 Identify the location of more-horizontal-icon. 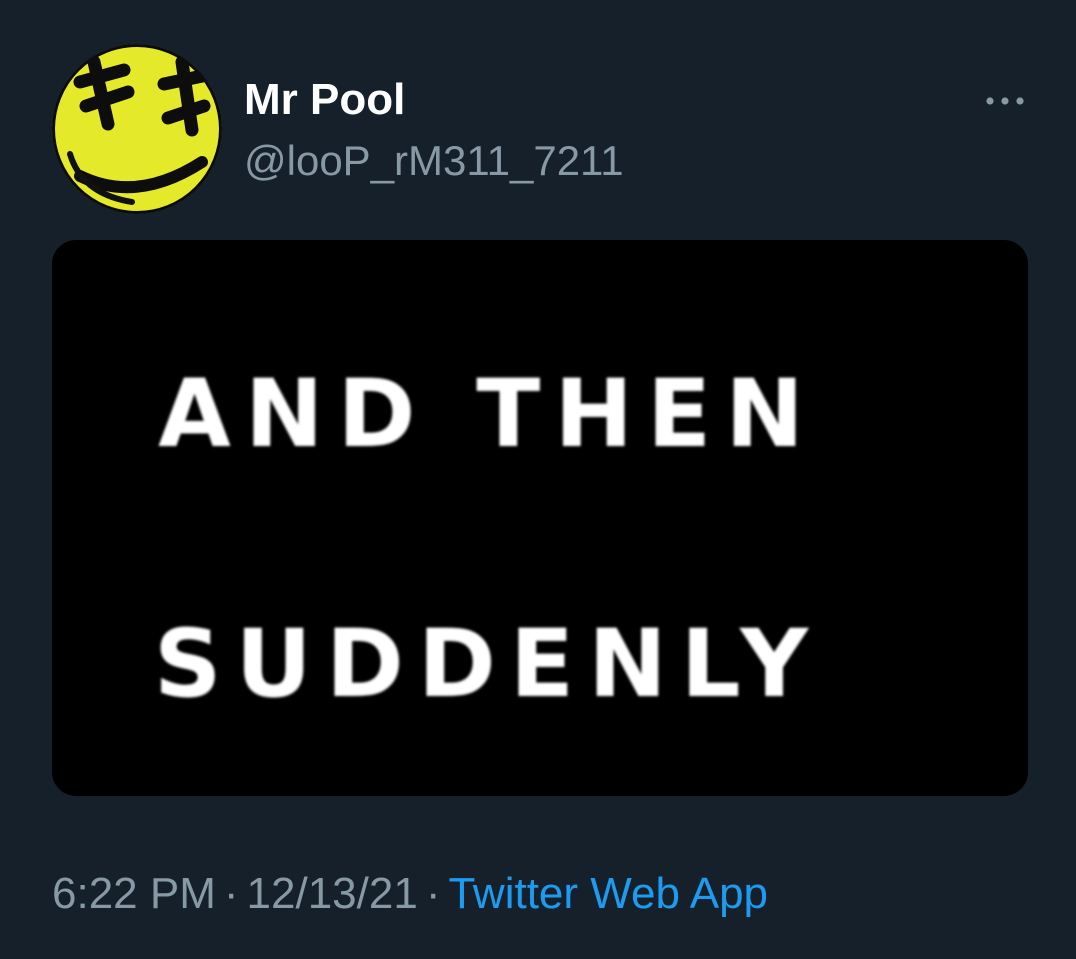
(1005, 101).